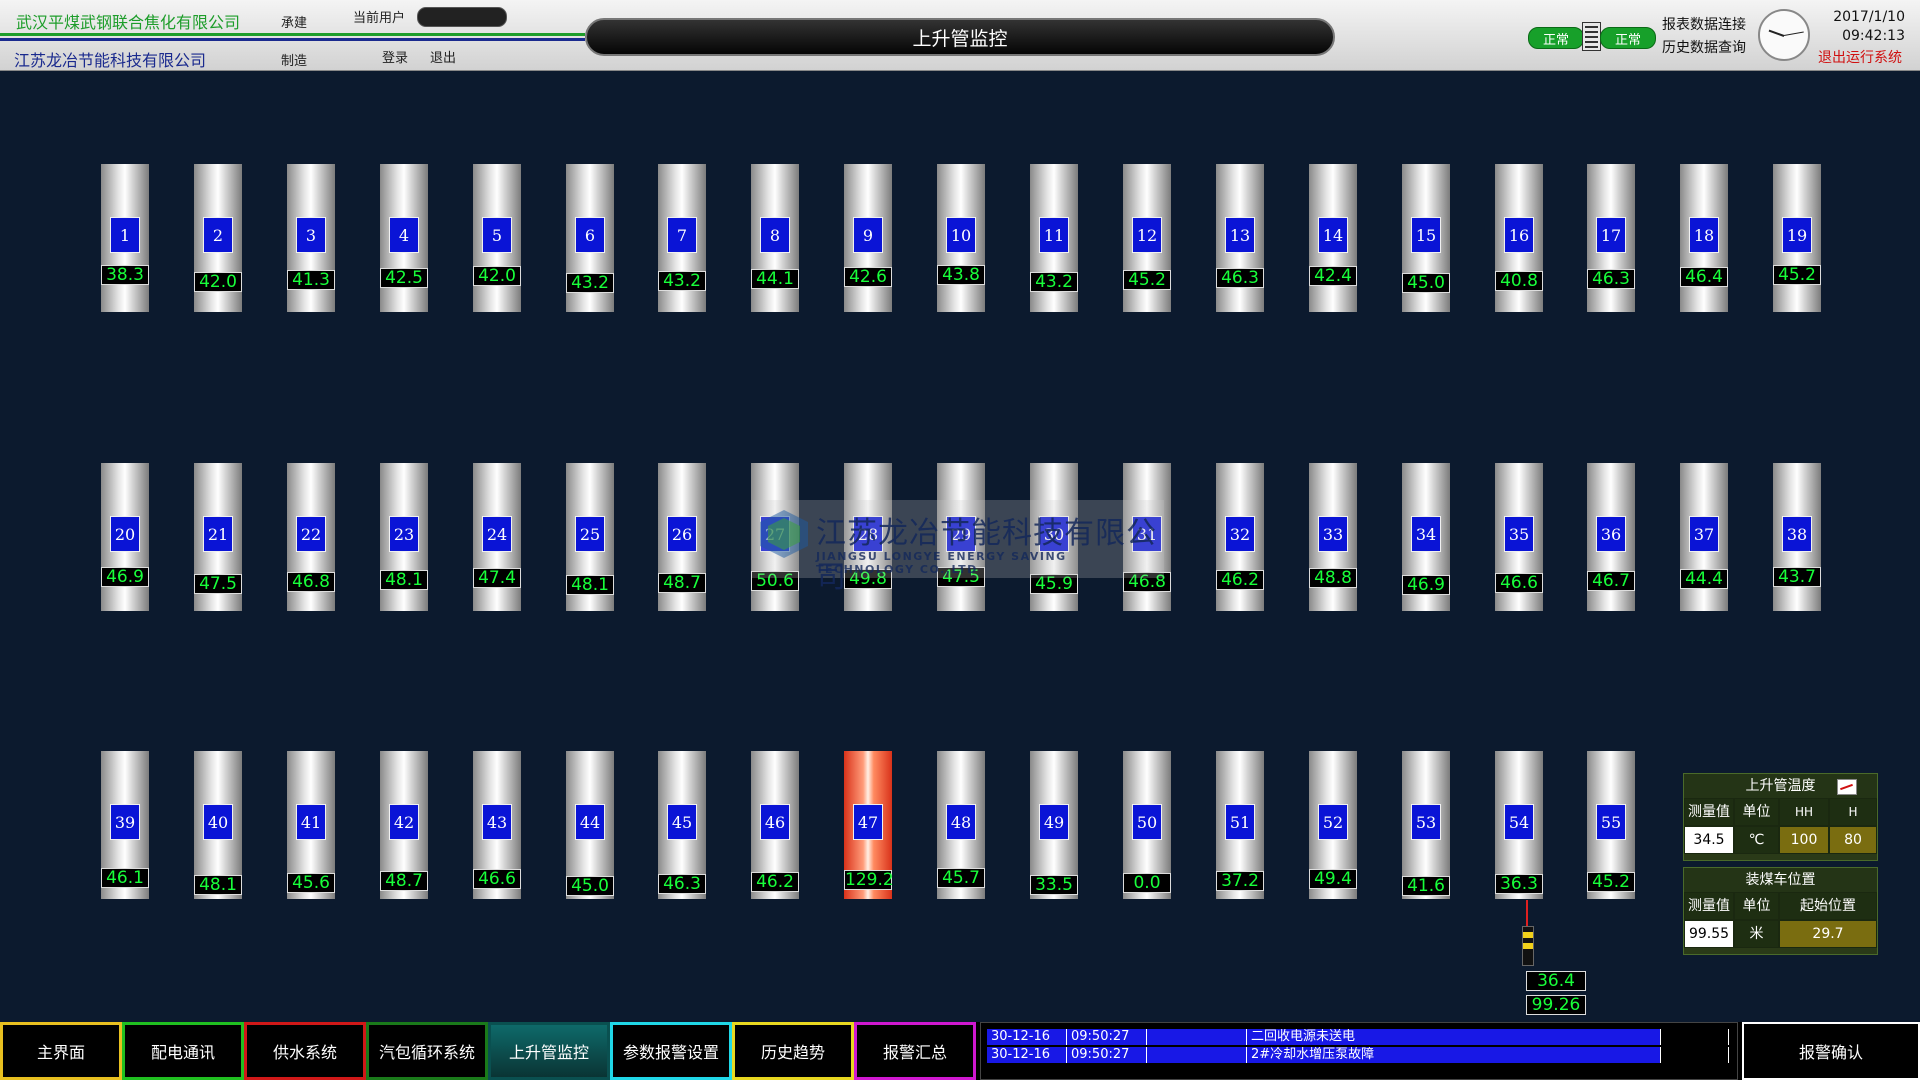  I want to click on riser-pipe: 4 42.5, so click(404, 238).